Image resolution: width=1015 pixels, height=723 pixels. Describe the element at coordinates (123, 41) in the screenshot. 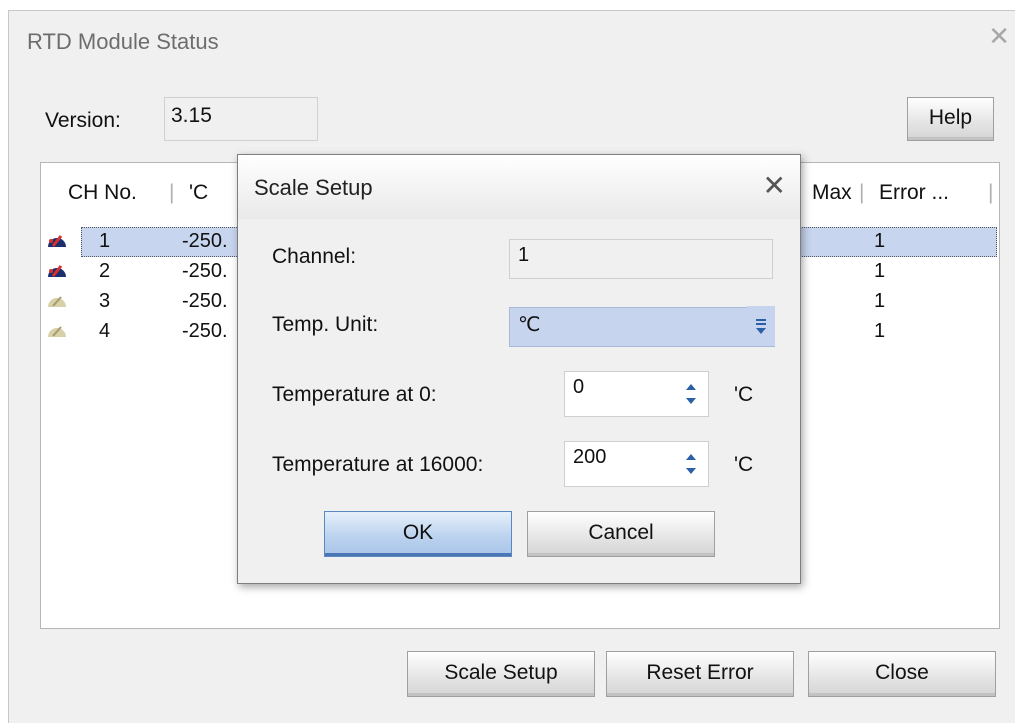

I see `window-title: RTD Module Status` at that location.